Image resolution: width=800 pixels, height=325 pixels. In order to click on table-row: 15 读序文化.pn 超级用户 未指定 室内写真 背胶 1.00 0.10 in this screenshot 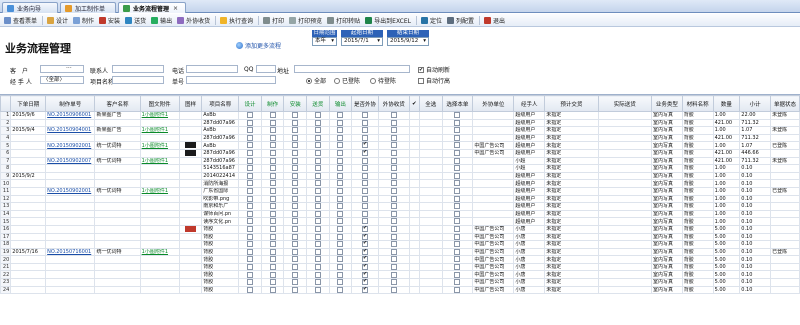, I will do `click(400, 221)`.